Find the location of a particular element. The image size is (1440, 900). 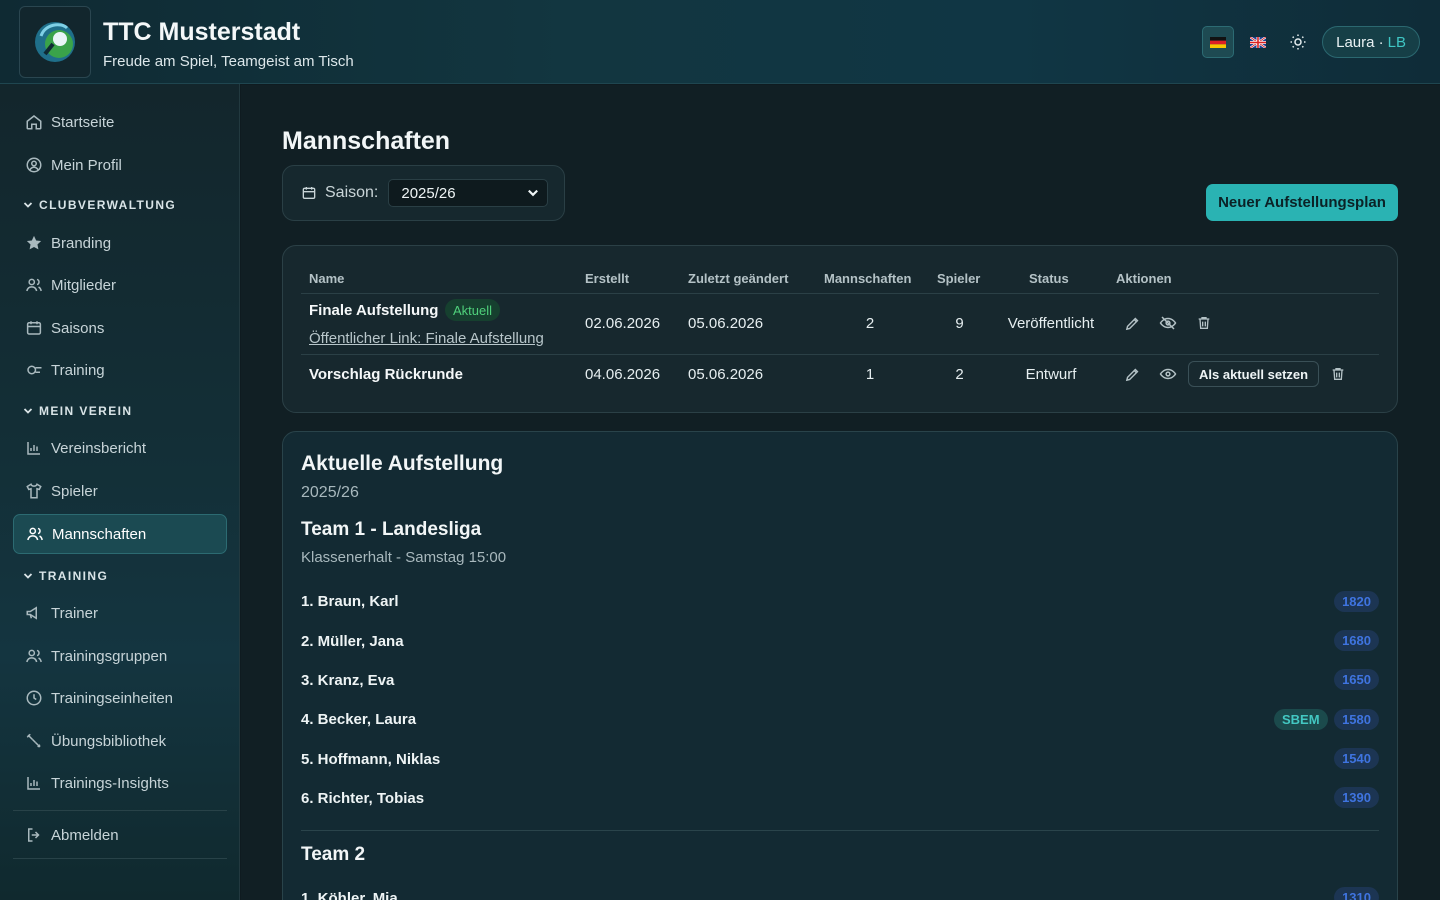

sidebar-item-label: Vereinsbericht is located at coordinates (99, 448).